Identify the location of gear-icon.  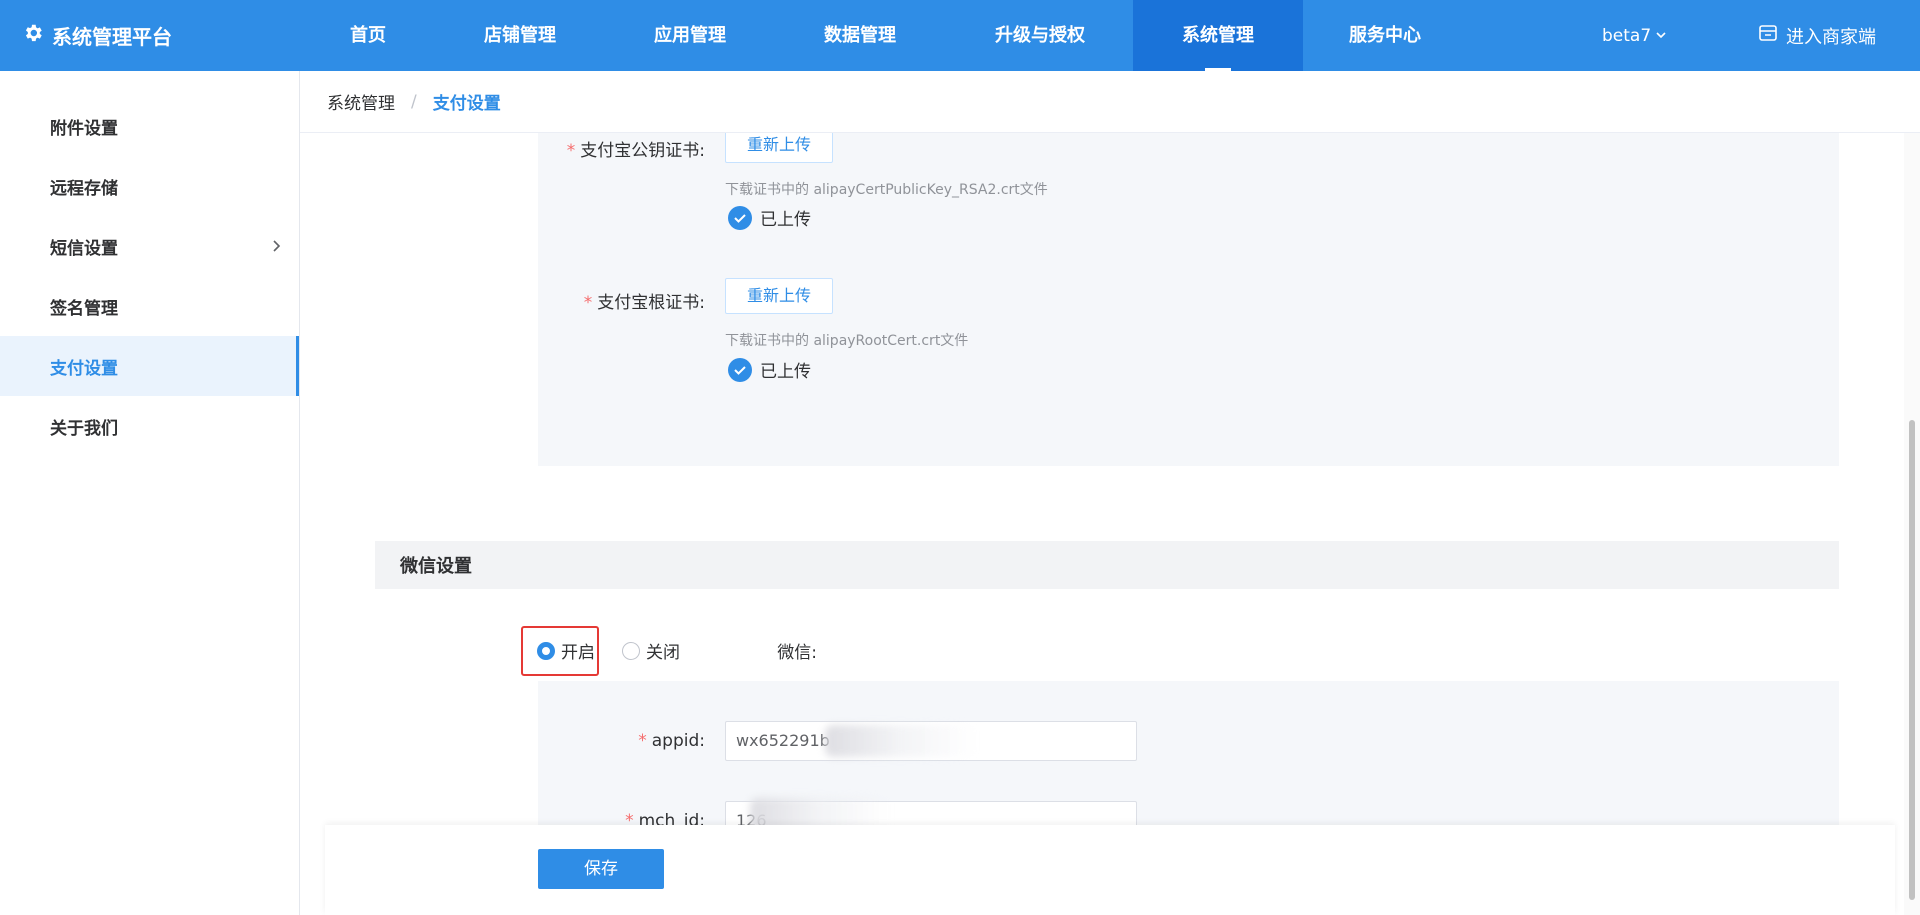
(33, 35).